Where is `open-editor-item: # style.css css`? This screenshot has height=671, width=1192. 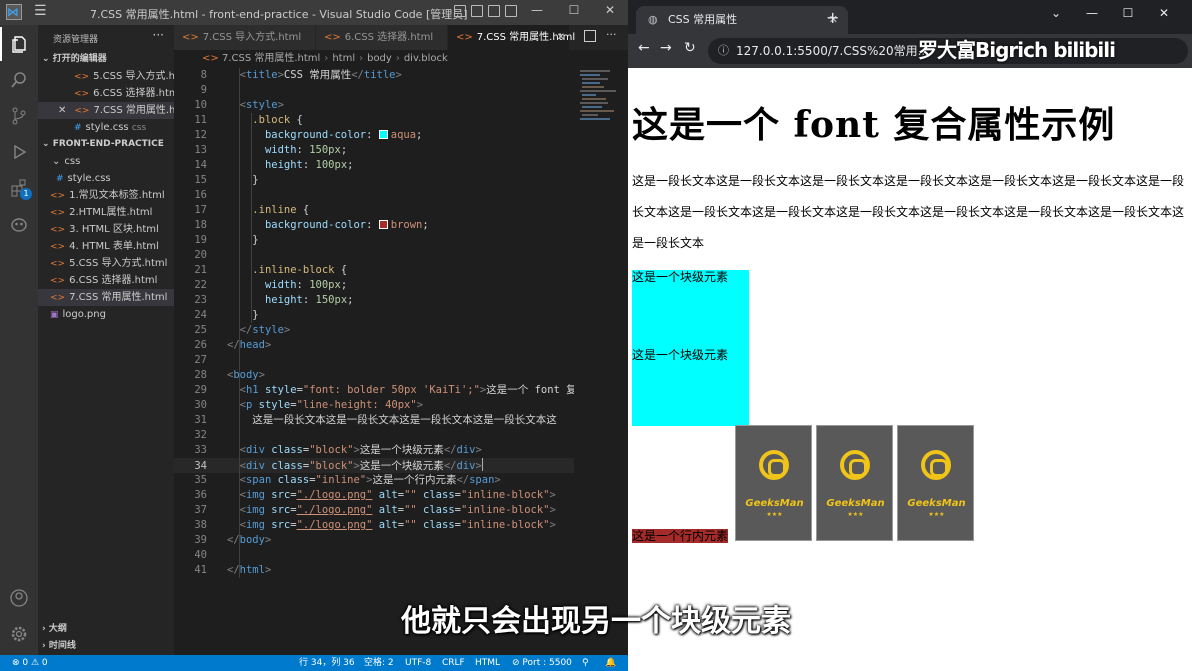
open-editor-item: # style.css css is located at coordinates (106, 127).